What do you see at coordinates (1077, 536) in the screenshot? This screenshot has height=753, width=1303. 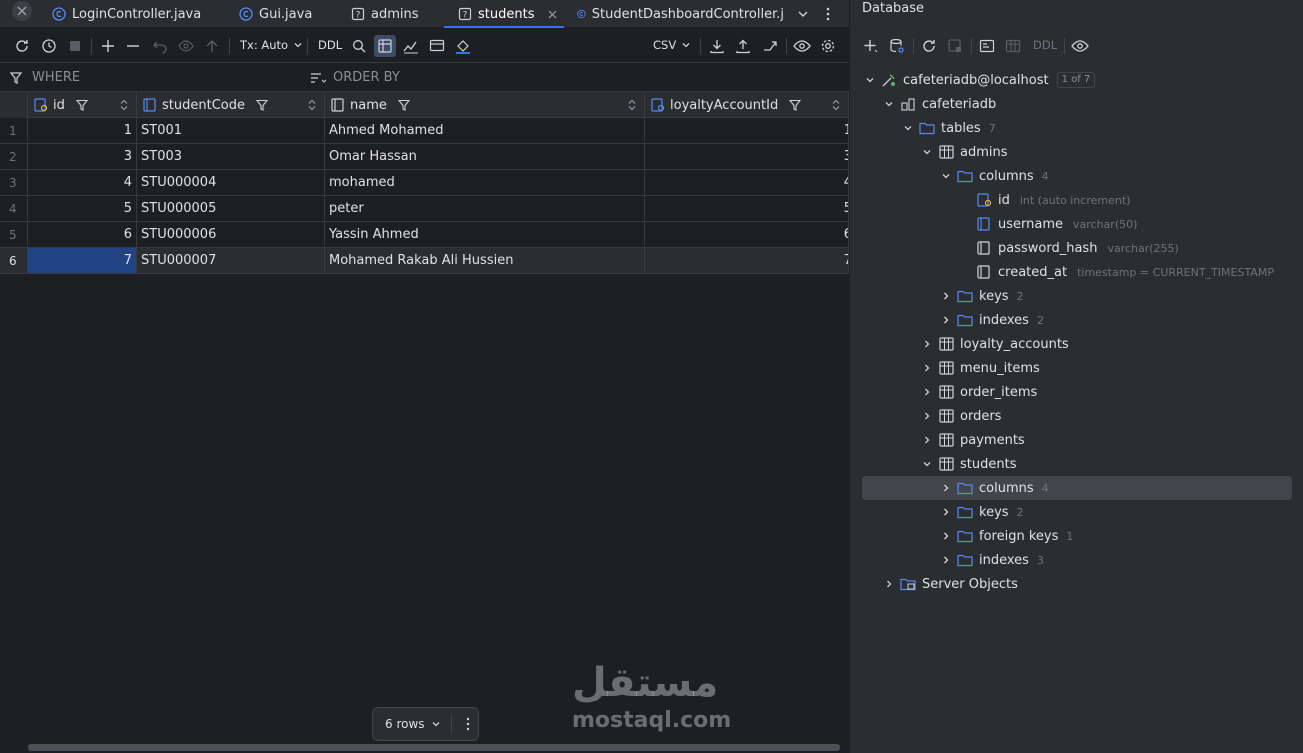 I see `tree-node-students-foreign-keys: foreign keys 1` at bounding box center [1077, 536].